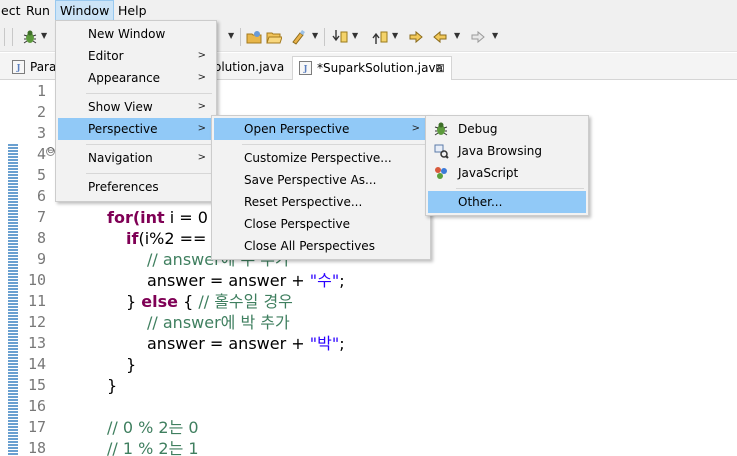 Image resolution: width=737 pixels, height=456 pixels. What do you see at coordinates (41, 196) in the screenshot?
I see `line-number: 6` at bounding box center [41, 196].